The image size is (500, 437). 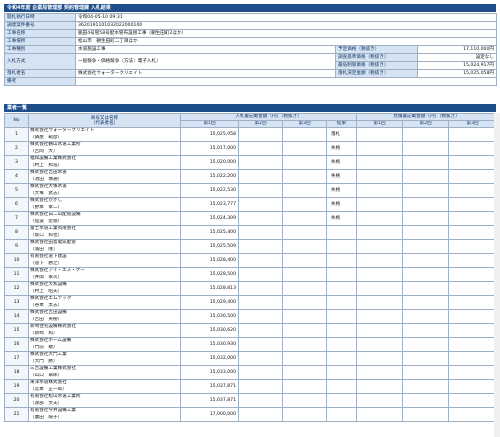 I want to click on bidder-no: 18, so click(x=16, y=372).